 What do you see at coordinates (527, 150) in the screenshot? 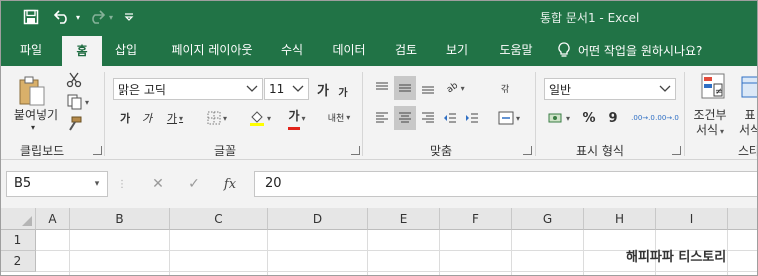
I see `alignment-dialog-launcher` at bounding box center [527, 150].